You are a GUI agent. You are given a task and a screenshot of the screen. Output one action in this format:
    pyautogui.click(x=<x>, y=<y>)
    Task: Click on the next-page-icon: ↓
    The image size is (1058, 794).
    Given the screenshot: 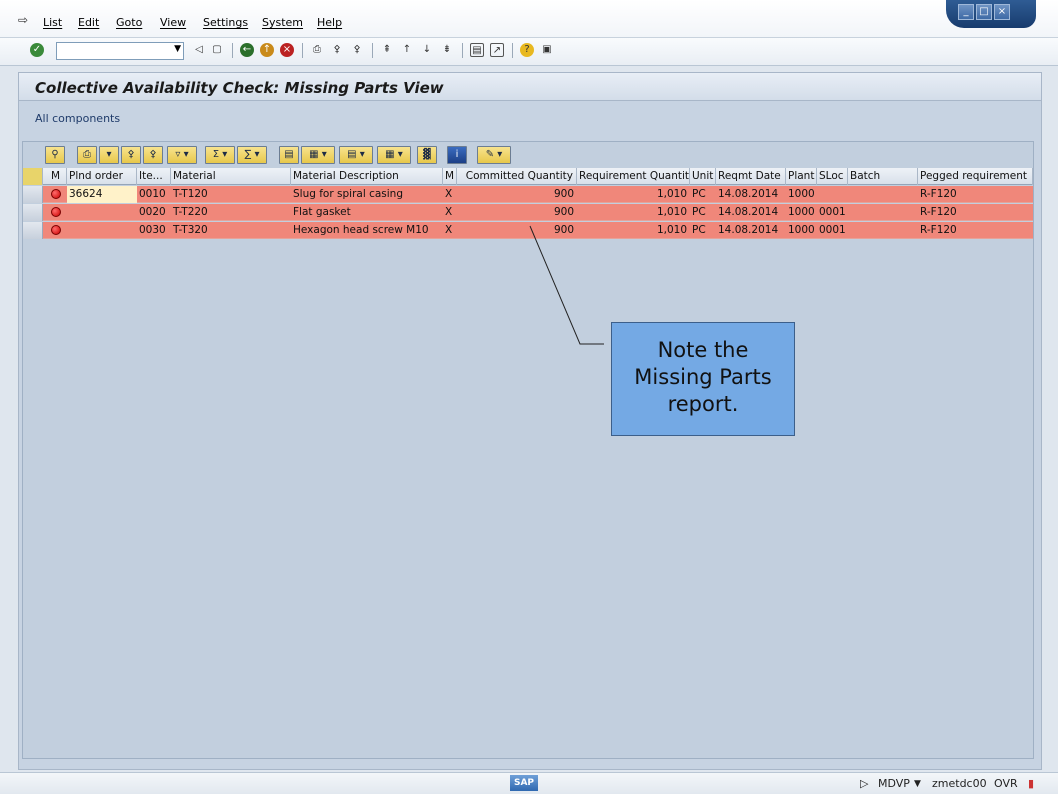 What is the action you would take?
    pyautogui.click(x=427, y=50)
    